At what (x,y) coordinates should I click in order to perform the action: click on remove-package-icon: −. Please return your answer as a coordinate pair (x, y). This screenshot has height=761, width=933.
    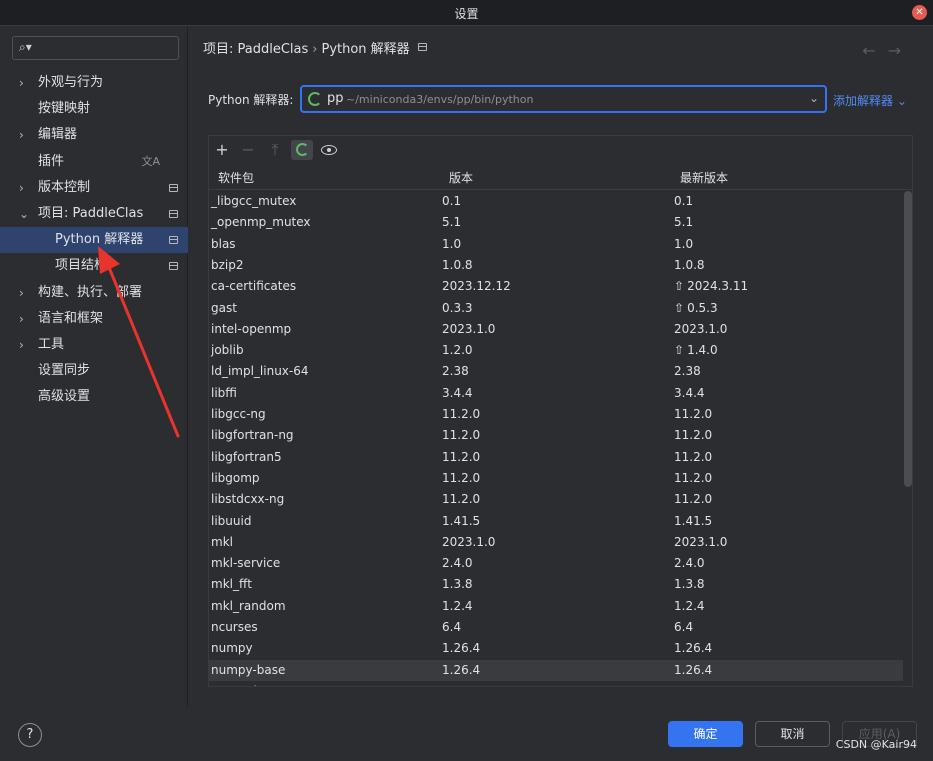
    Looking at the image, I should click on (248, 150).